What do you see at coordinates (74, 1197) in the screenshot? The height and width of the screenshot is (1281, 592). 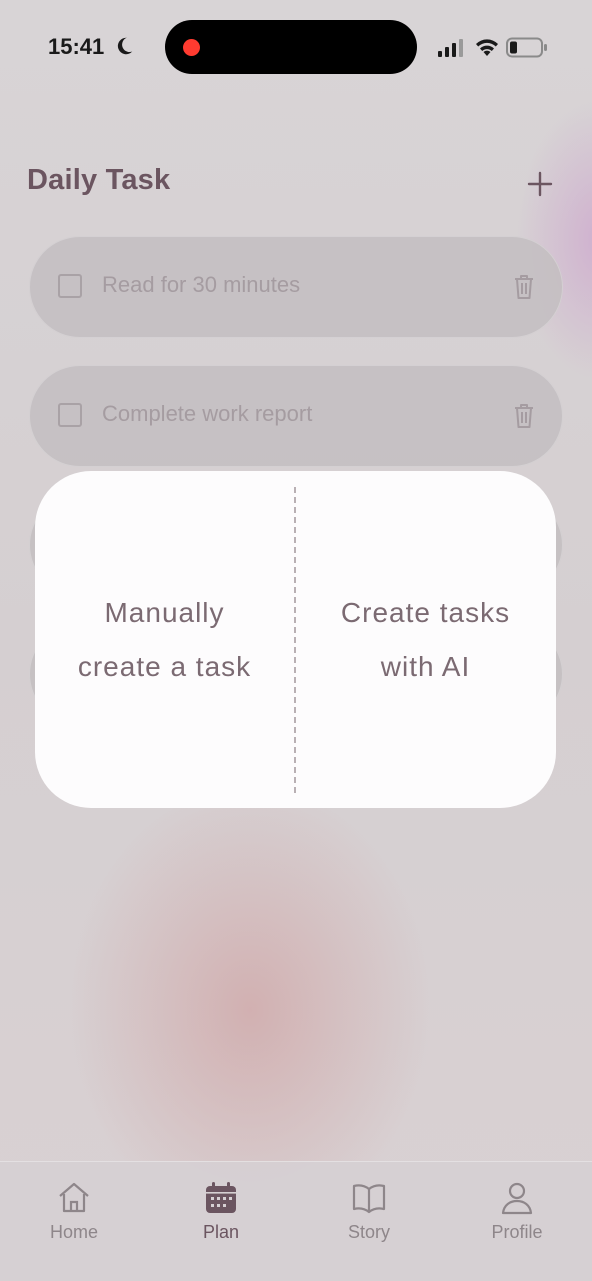 I see `home-icon` at bounding box center [74, 1197].